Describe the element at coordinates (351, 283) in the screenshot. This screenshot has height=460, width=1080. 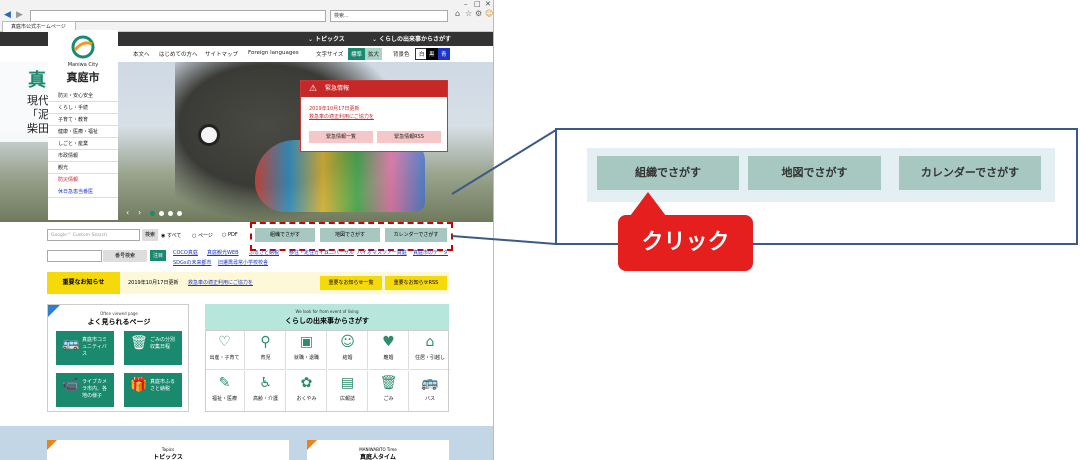
I see `notice-list-button: 重要なお知らせ一覧` at that location.